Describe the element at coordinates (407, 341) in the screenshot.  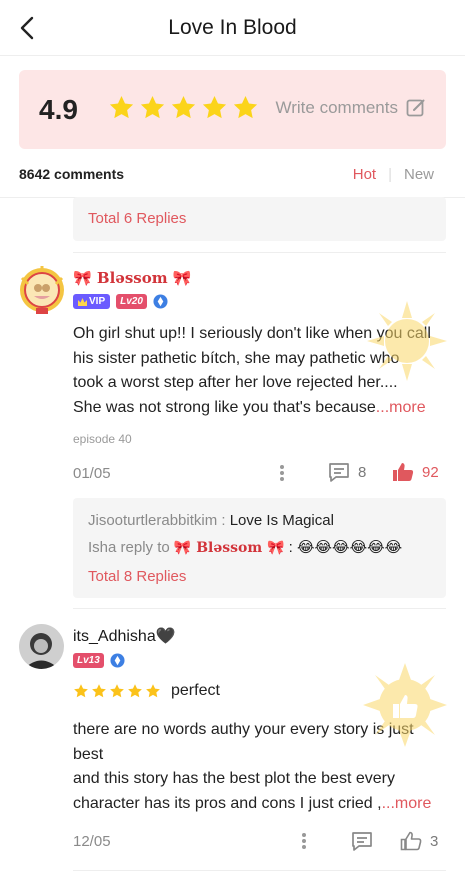
I see `sun-badge-icon` at that location.